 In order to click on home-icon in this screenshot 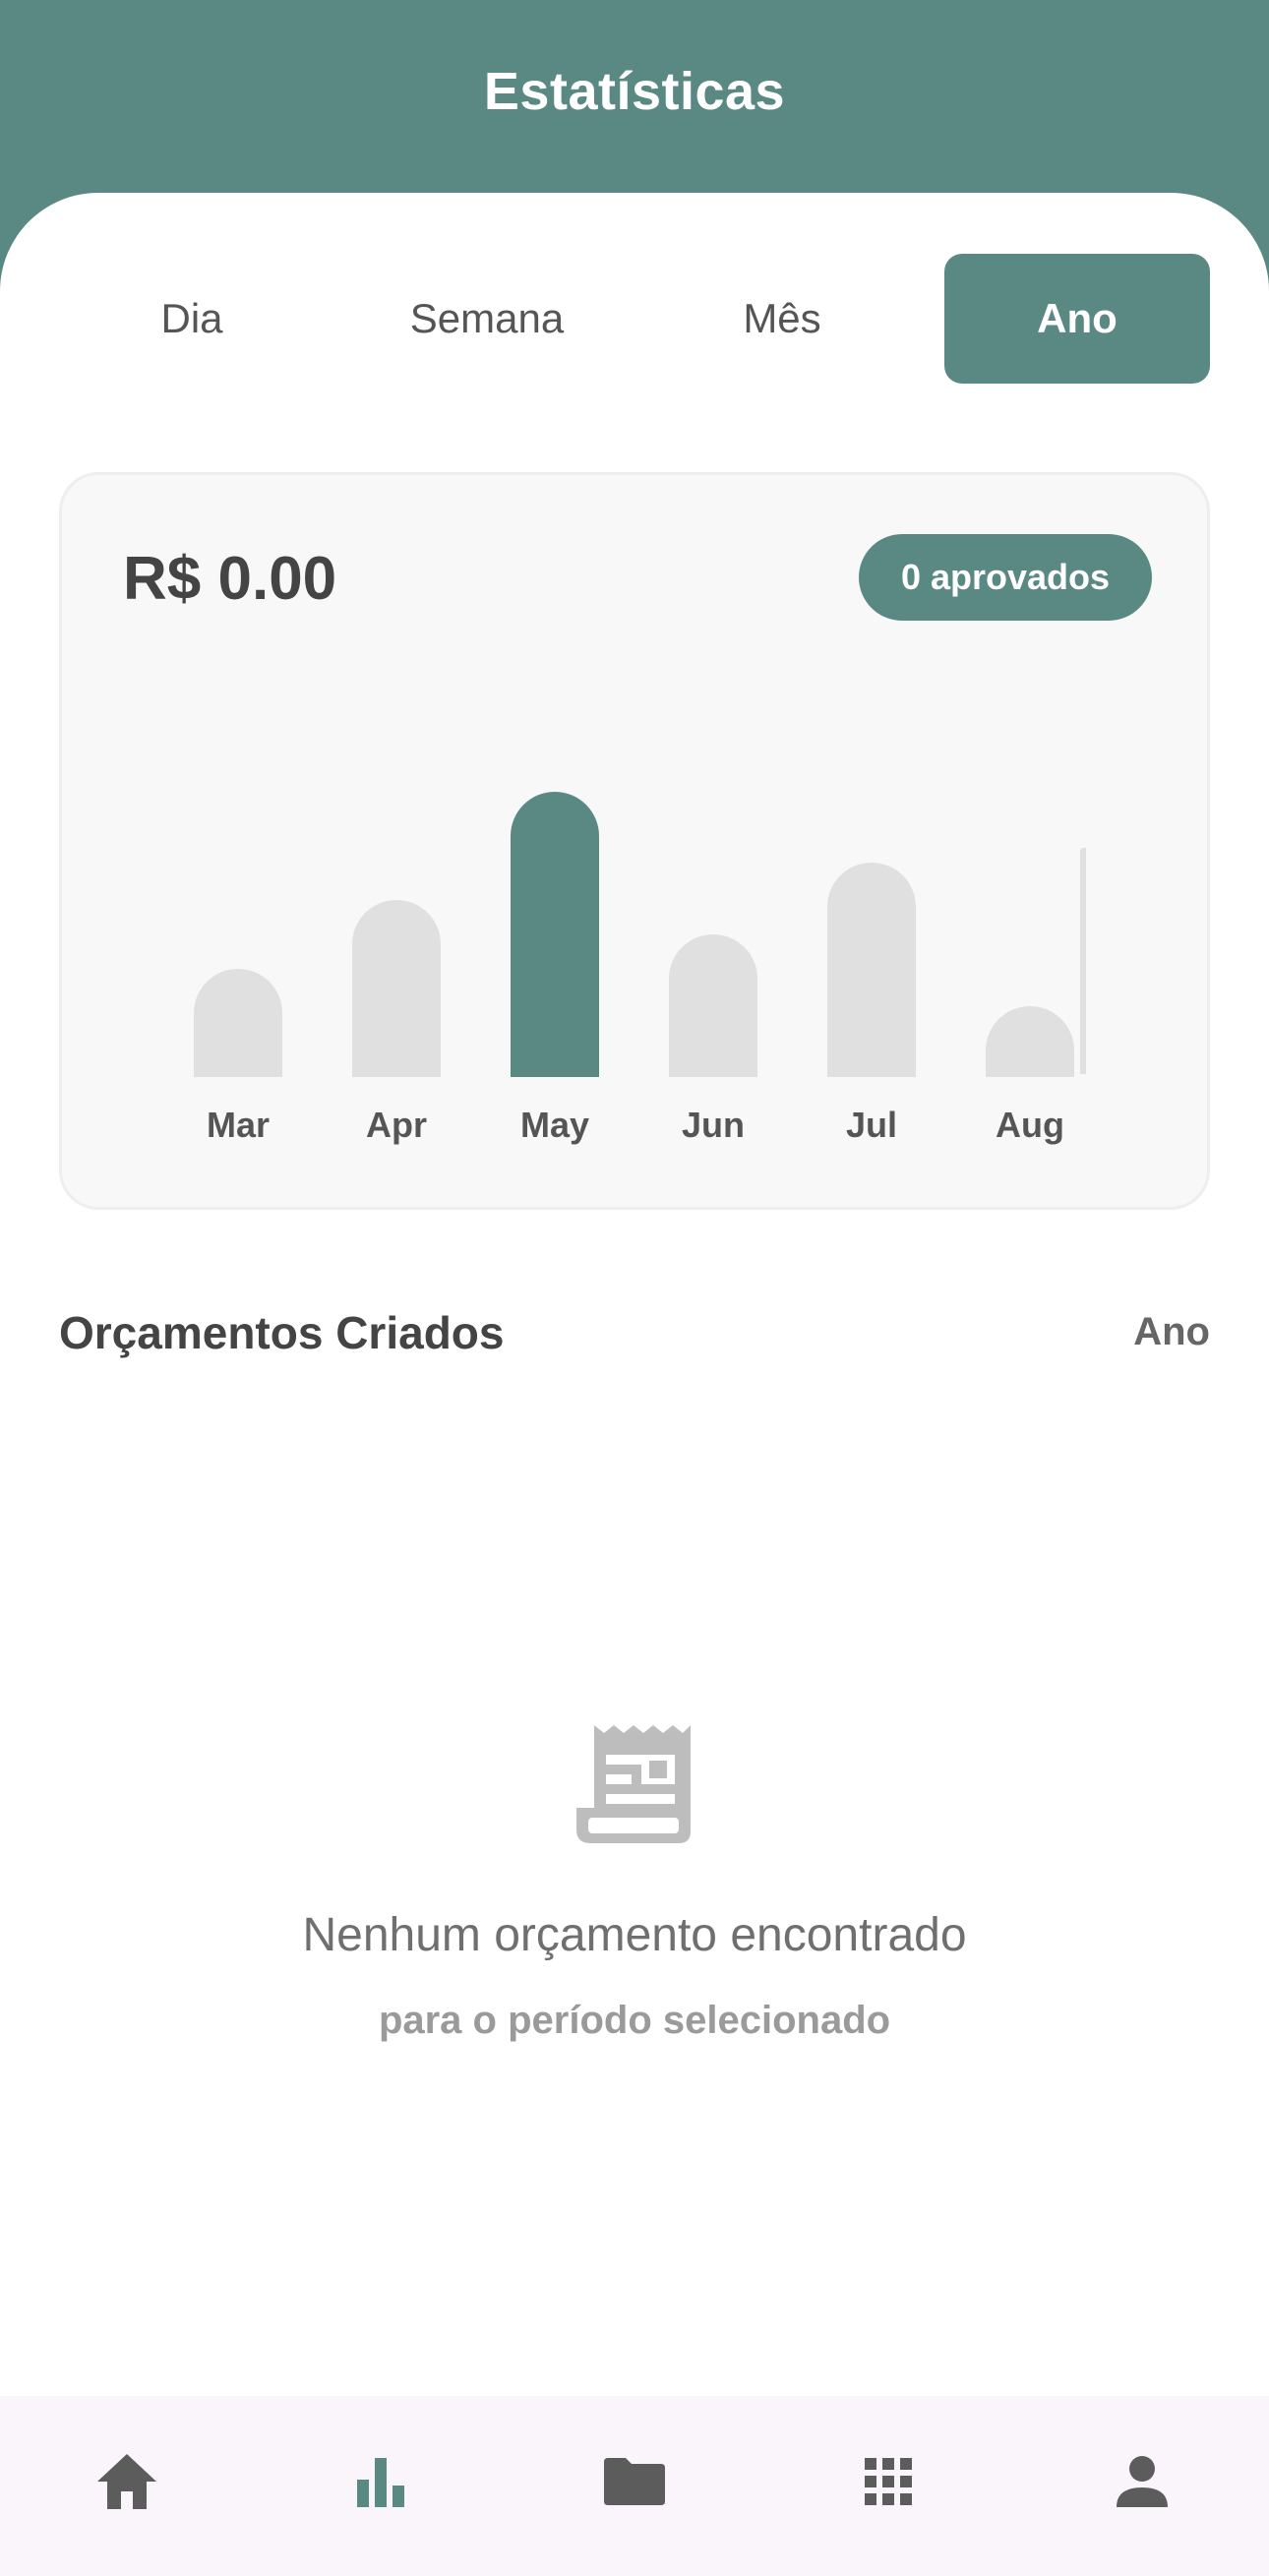, I will do `click(126, 2482)`.